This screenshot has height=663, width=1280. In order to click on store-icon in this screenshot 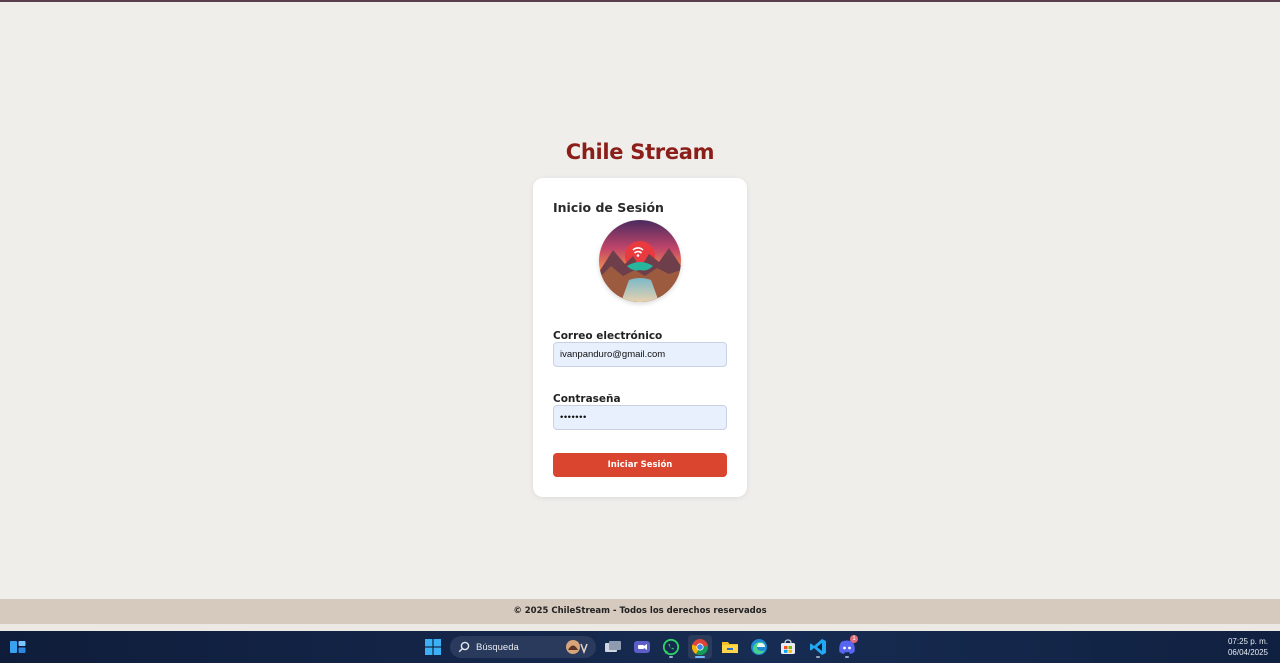, I will do `click(788, 647)`.